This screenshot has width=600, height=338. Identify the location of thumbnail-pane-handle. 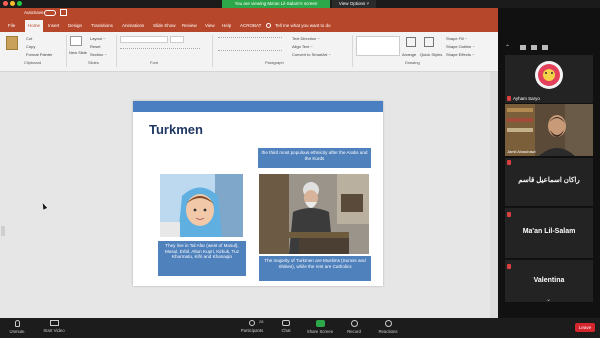
(3, 231).